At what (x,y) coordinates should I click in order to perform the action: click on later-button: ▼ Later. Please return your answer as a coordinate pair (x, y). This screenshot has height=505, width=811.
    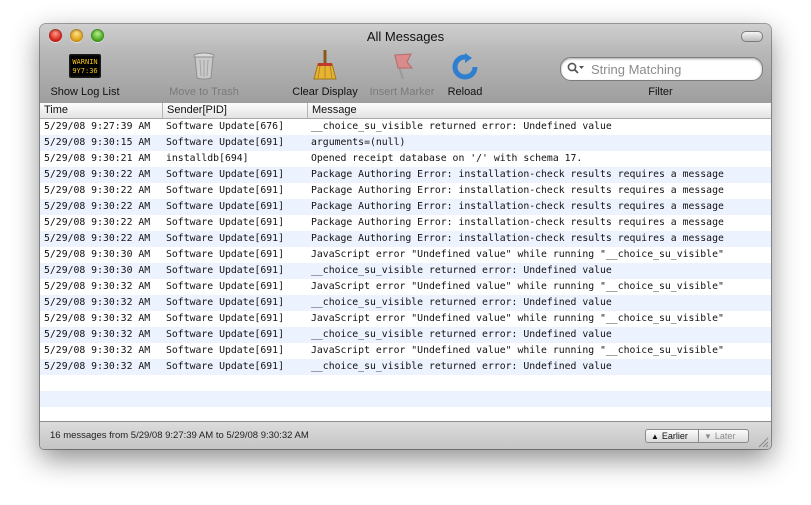
    Looking at the image, I should click on (723, 436).